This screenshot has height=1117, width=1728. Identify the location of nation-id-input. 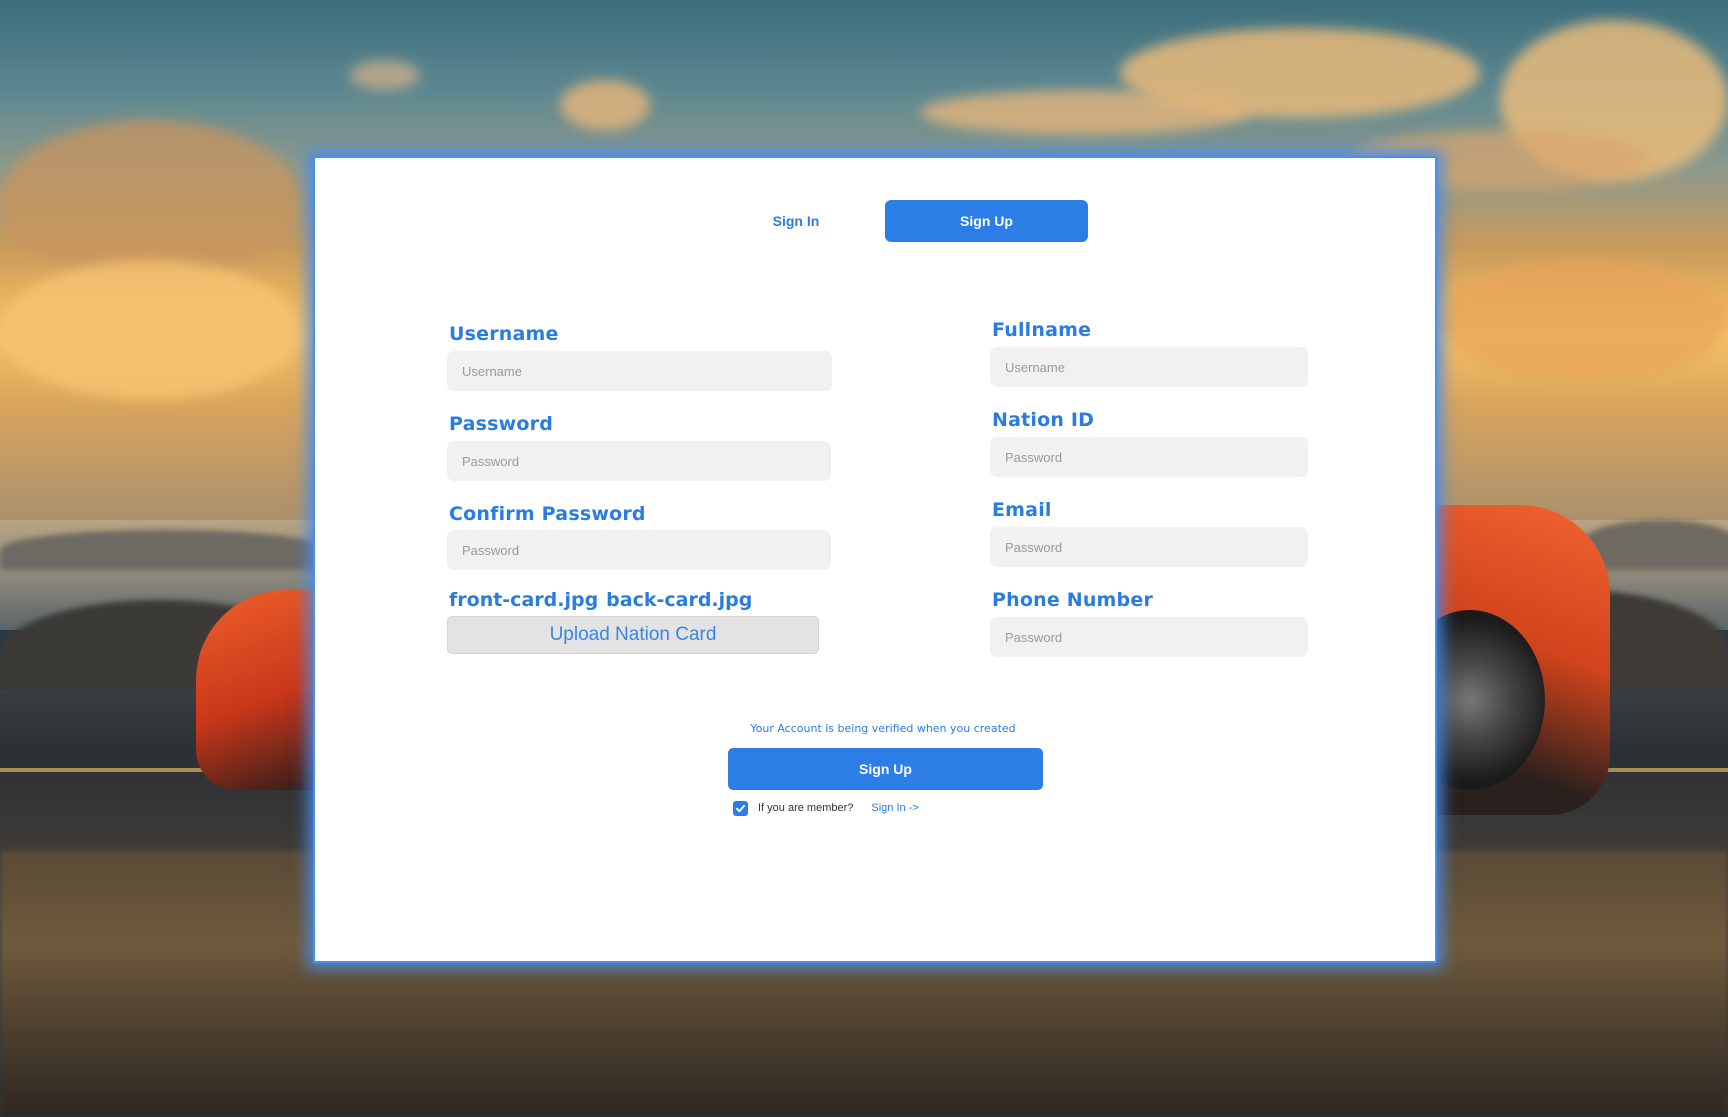
(1149, 457).